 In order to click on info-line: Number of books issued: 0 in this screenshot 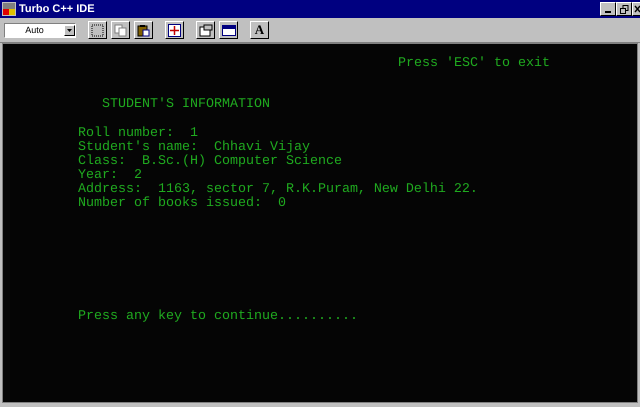, I will do `click(182, 204)`.